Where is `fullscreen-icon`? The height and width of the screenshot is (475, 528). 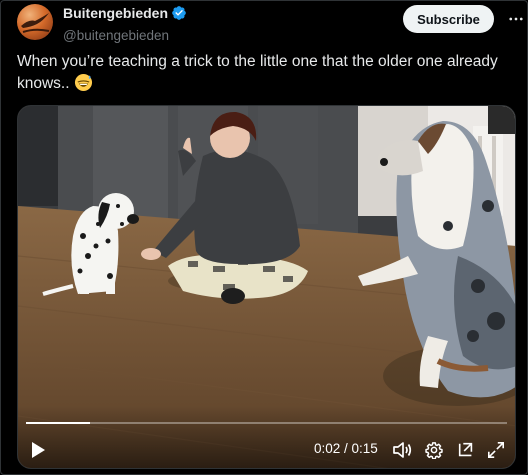 fullscreen-icon is located at coordinates (496, 450).